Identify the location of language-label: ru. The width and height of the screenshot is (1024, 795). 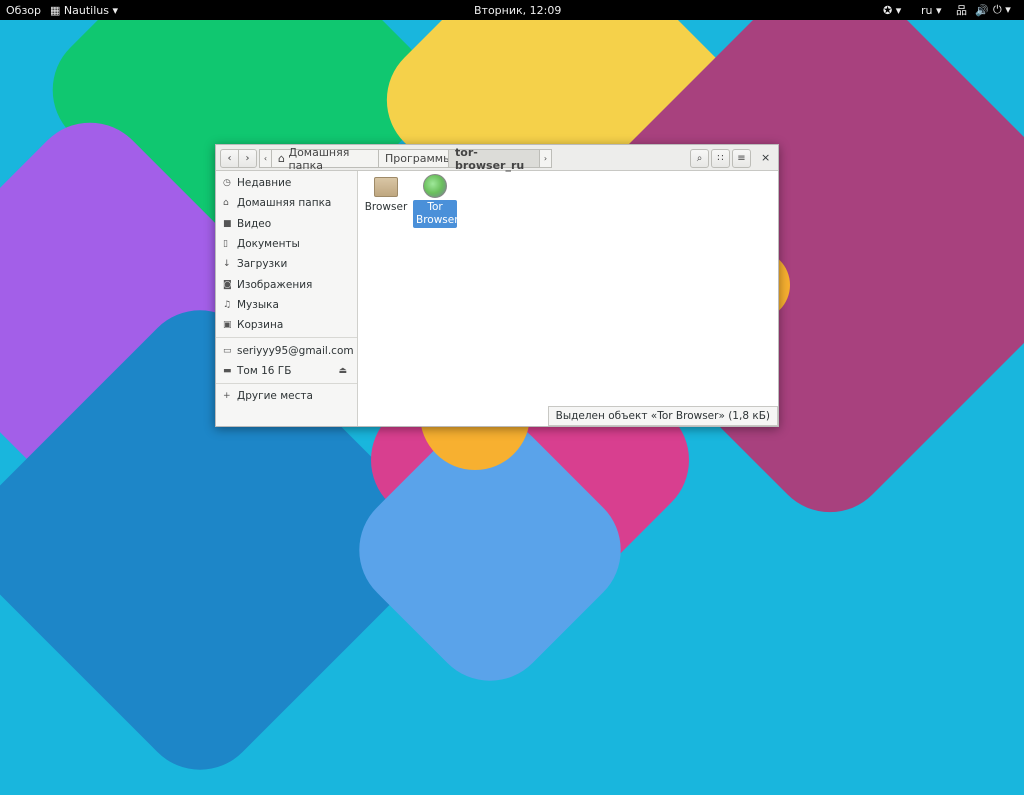
(927, 10).